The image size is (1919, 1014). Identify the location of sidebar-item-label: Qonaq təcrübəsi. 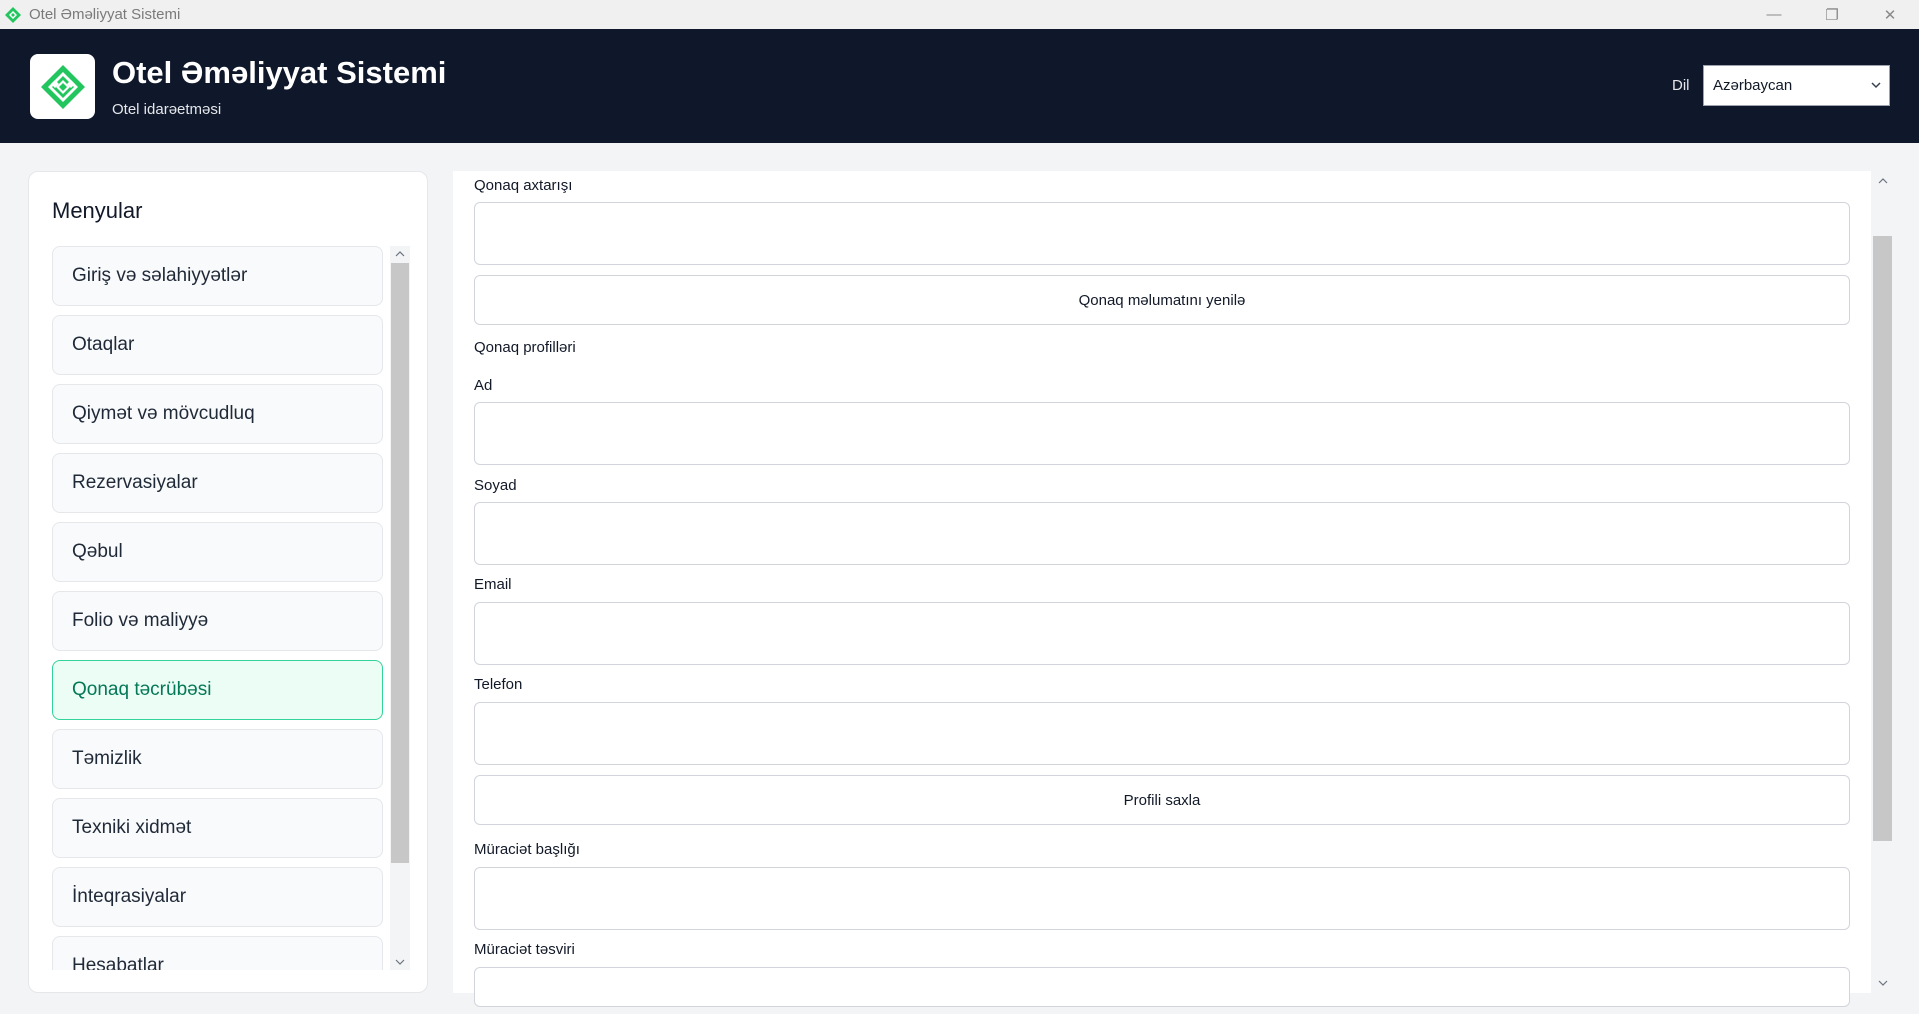
(142, 689).